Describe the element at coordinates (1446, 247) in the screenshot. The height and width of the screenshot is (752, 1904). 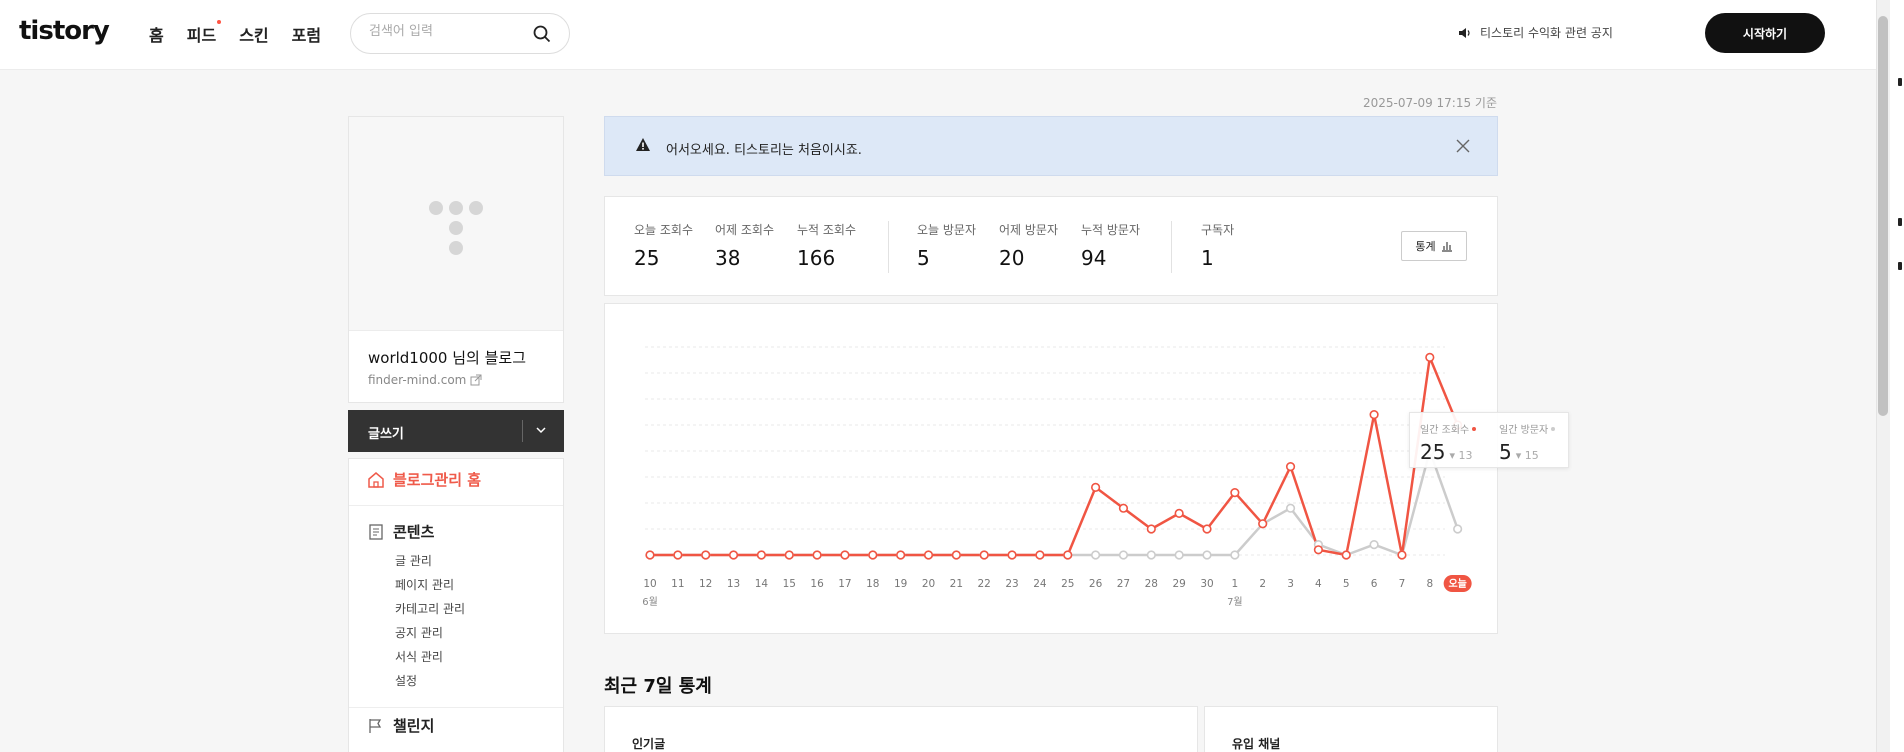
I see `bar-chart-icon` at that location.